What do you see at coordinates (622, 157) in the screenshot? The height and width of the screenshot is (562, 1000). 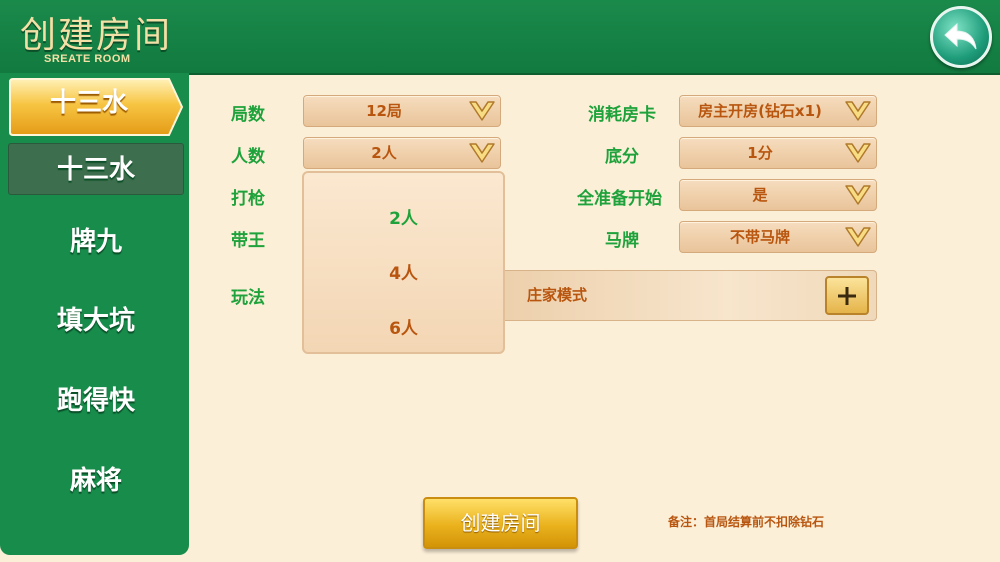 I see `base-score-label: 底分` at bounding box center [622, 157].